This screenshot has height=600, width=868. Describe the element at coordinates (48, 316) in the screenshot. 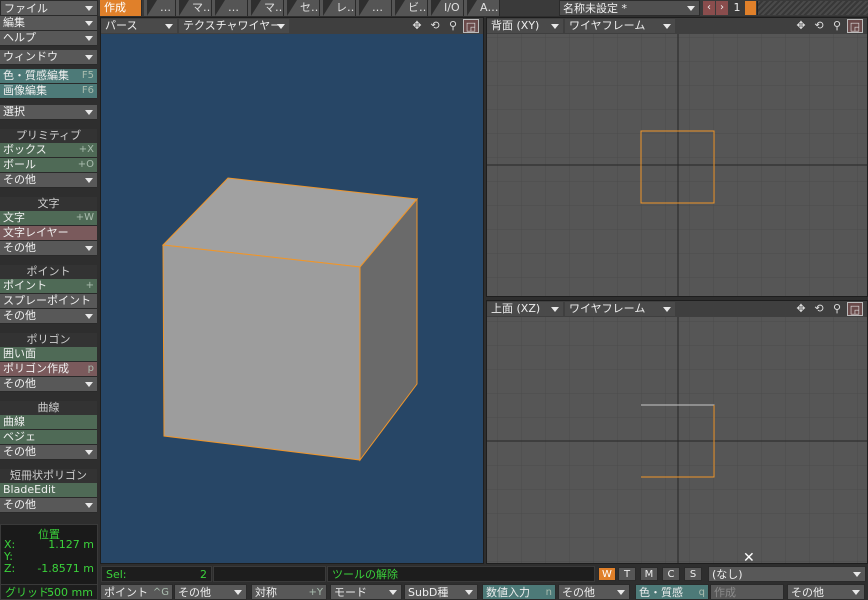

I see `point-more-dropdown: その他` at that location.